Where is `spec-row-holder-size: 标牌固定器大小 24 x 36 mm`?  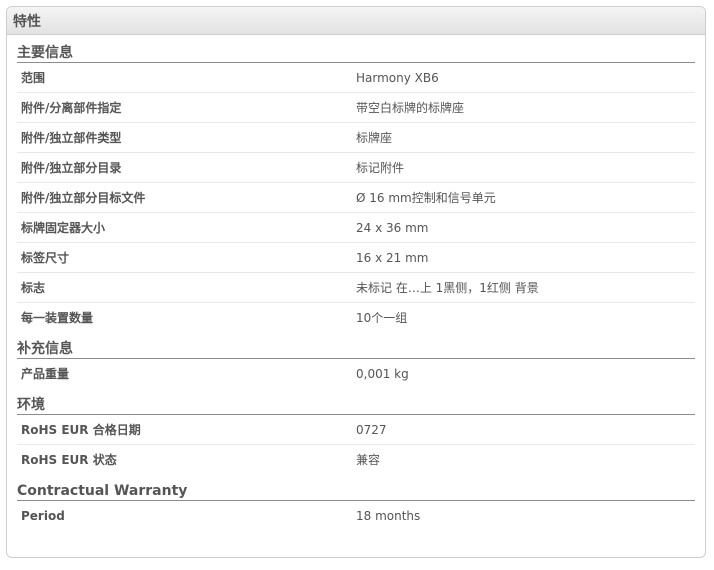
spec-row-holder-size: 标牌固定器大小 24 x 36 mm is located at coordinates (356, 228).